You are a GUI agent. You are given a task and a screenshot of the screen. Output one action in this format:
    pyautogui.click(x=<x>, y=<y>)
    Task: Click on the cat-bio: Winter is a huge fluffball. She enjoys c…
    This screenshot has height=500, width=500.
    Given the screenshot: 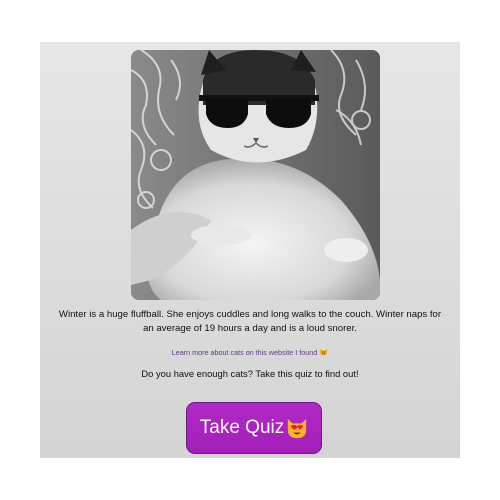 What is the action you would take?
    pyautogui.click(x=250, y=321)
    